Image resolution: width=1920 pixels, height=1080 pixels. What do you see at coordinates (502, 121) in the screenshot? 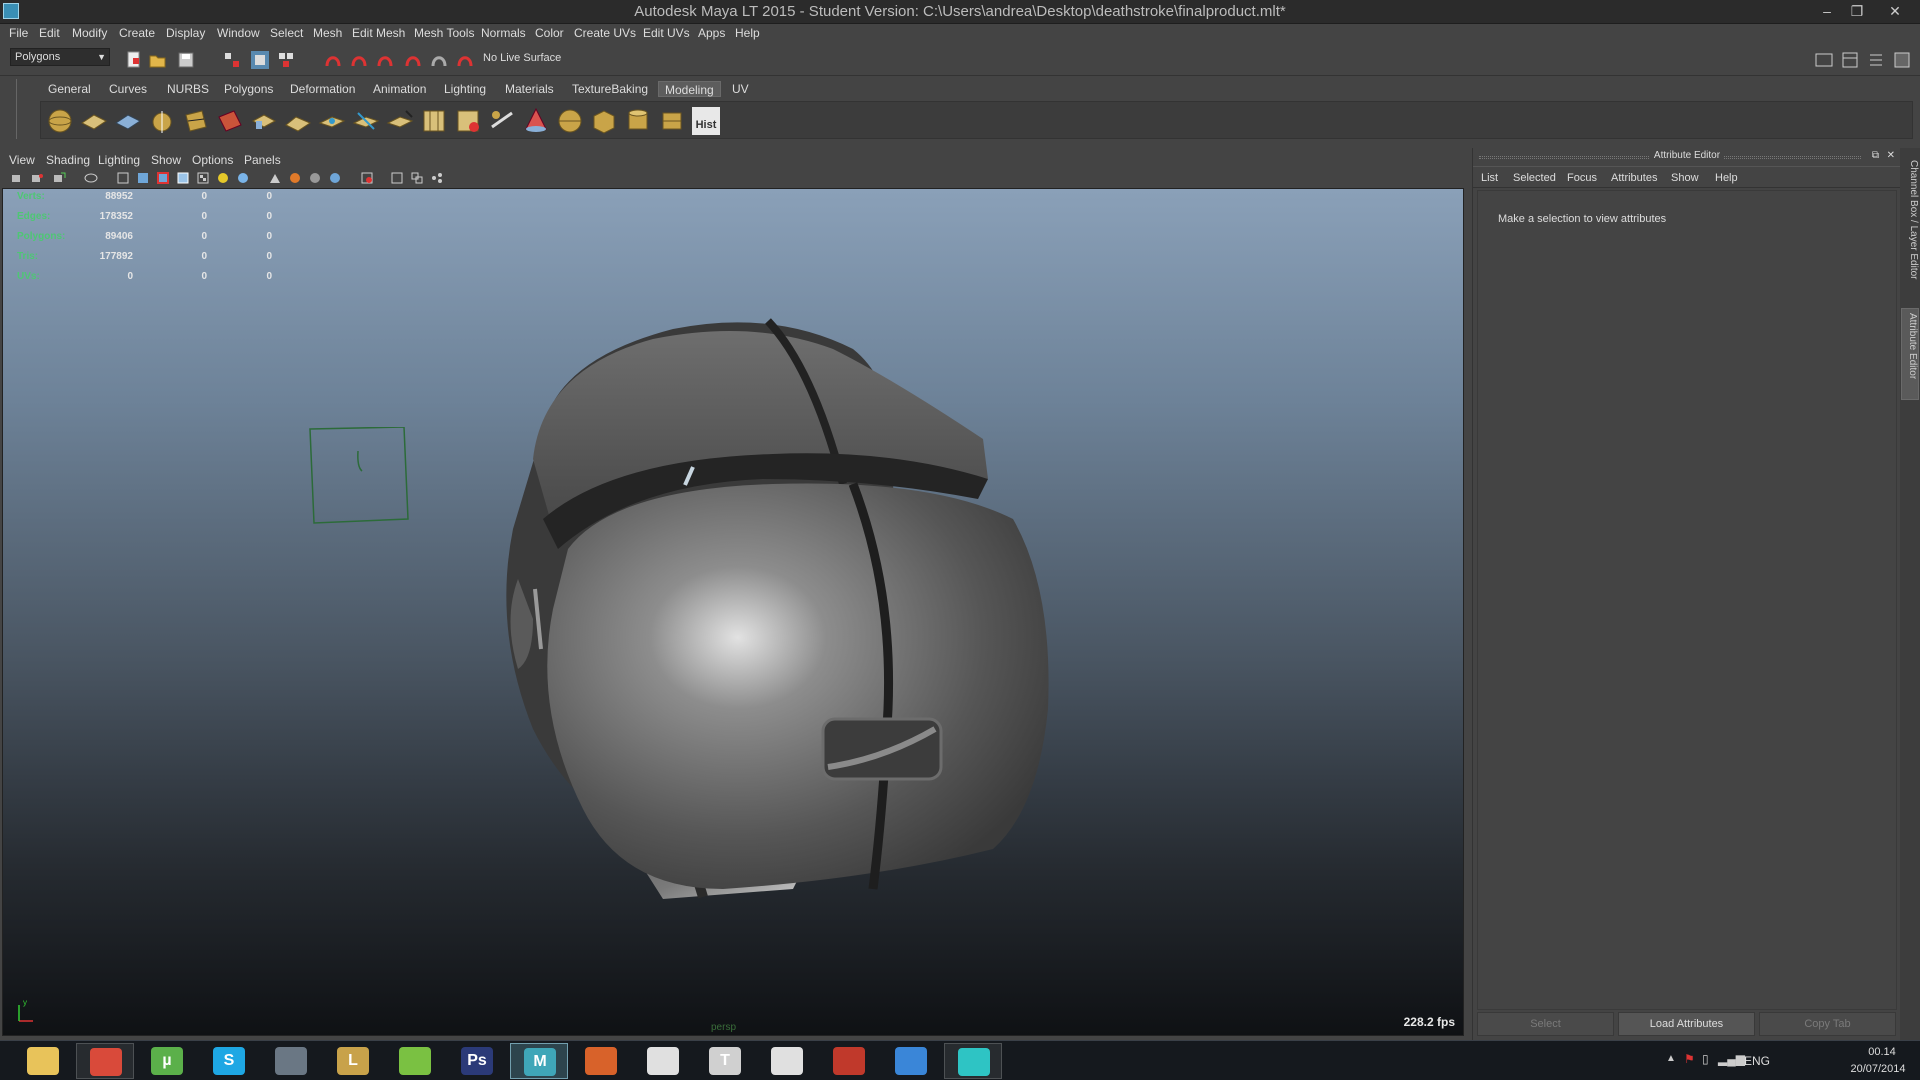
I see `sculpt-tool-icon` at bounding box center [502, 121].